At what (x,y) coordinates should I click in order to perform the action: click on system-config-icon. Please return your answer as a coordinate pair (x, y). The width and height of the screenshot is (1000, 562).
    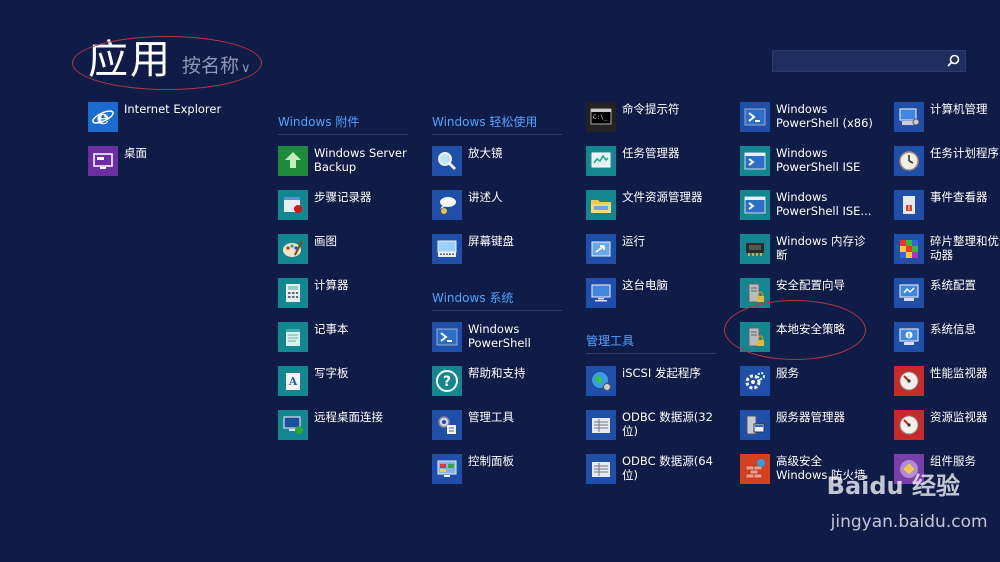
    Looking at the image, I should click on (909, 293).